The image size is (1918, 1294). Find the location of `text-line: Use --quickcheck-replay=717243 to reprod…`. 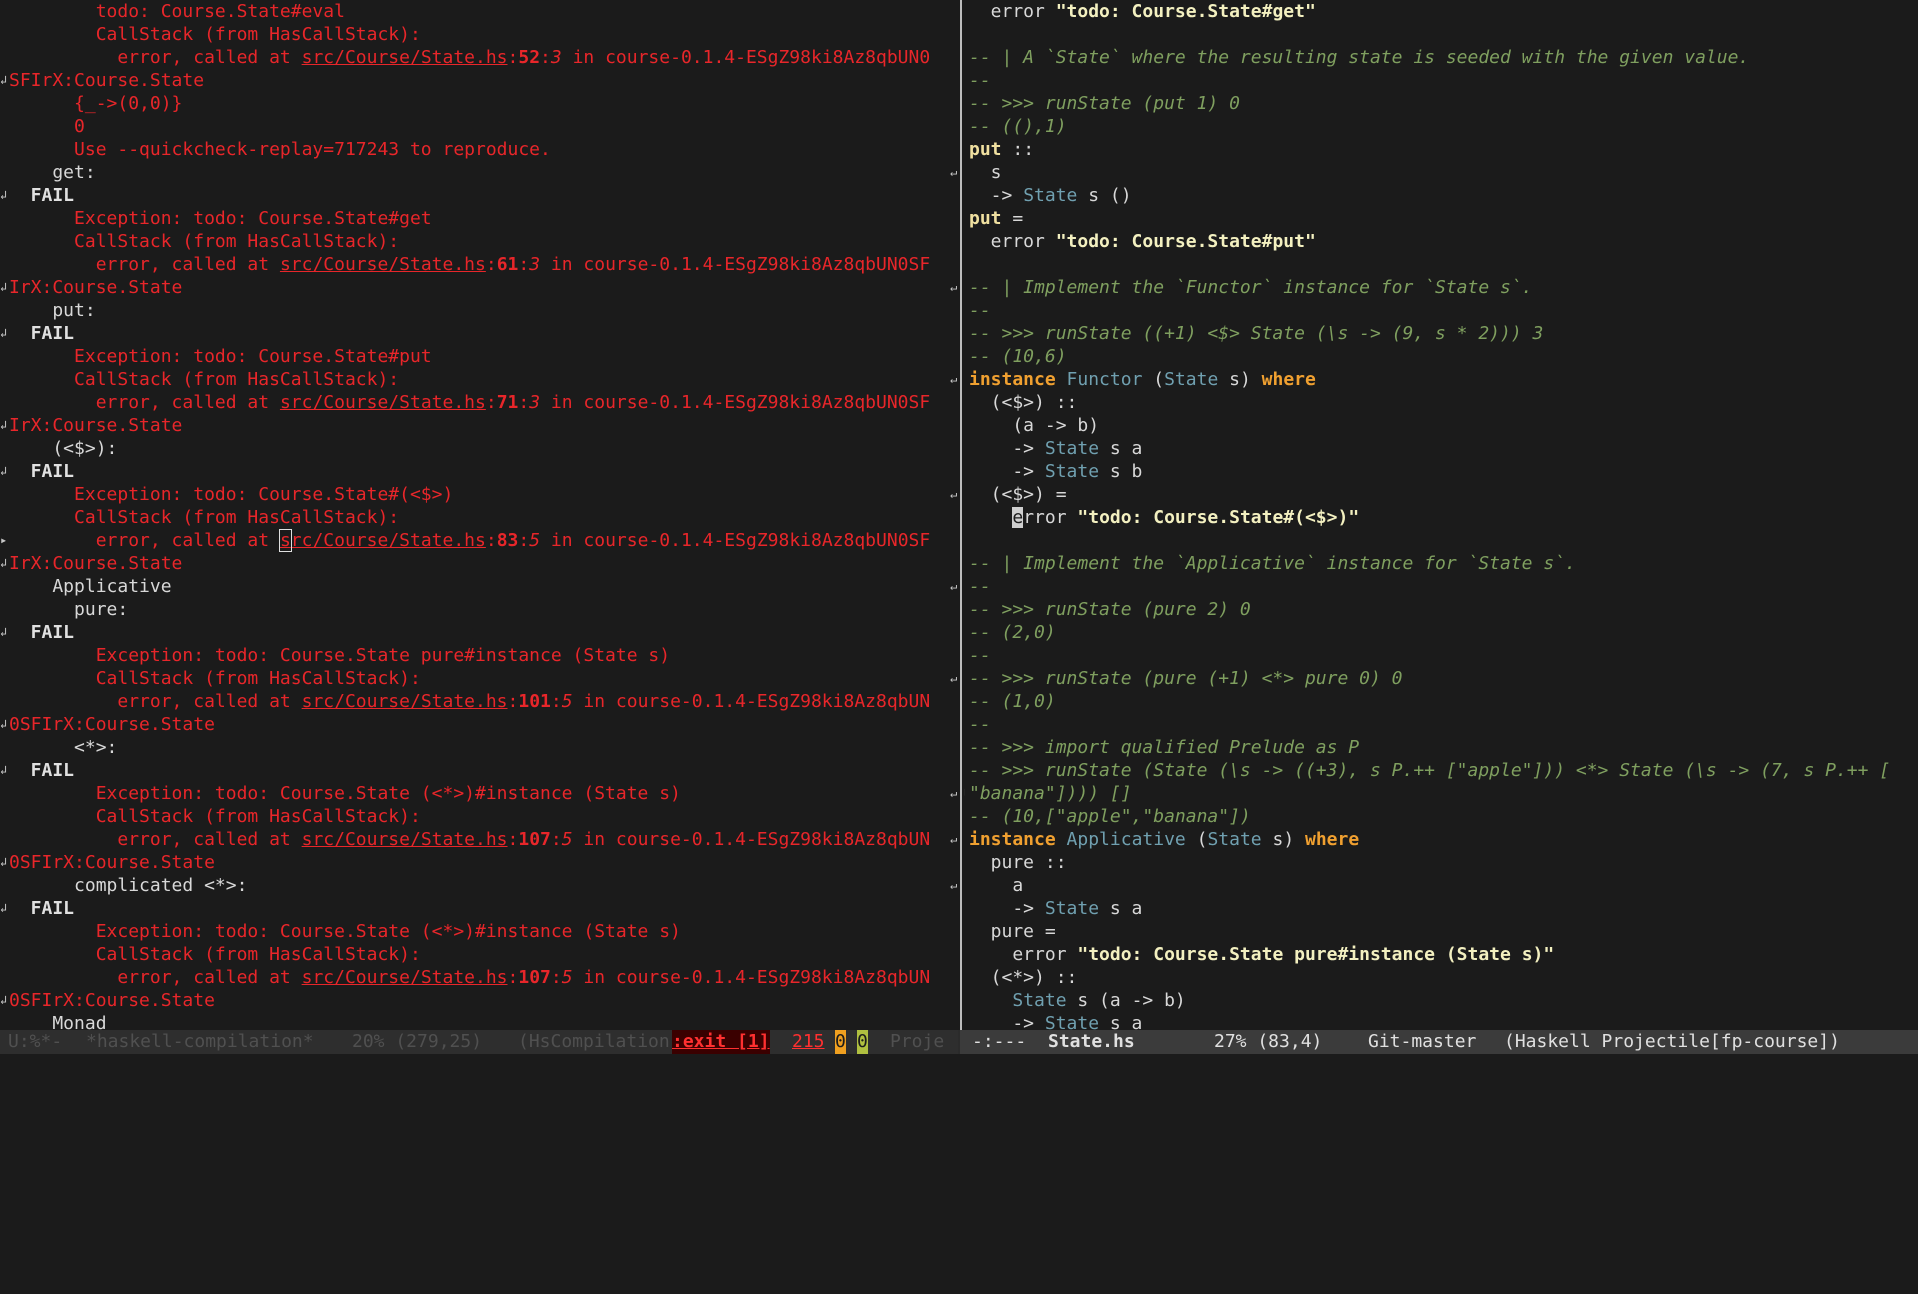

text-line: Use --quickcheck-replay=717243 to reprod… is located at coordinates (479, 149).